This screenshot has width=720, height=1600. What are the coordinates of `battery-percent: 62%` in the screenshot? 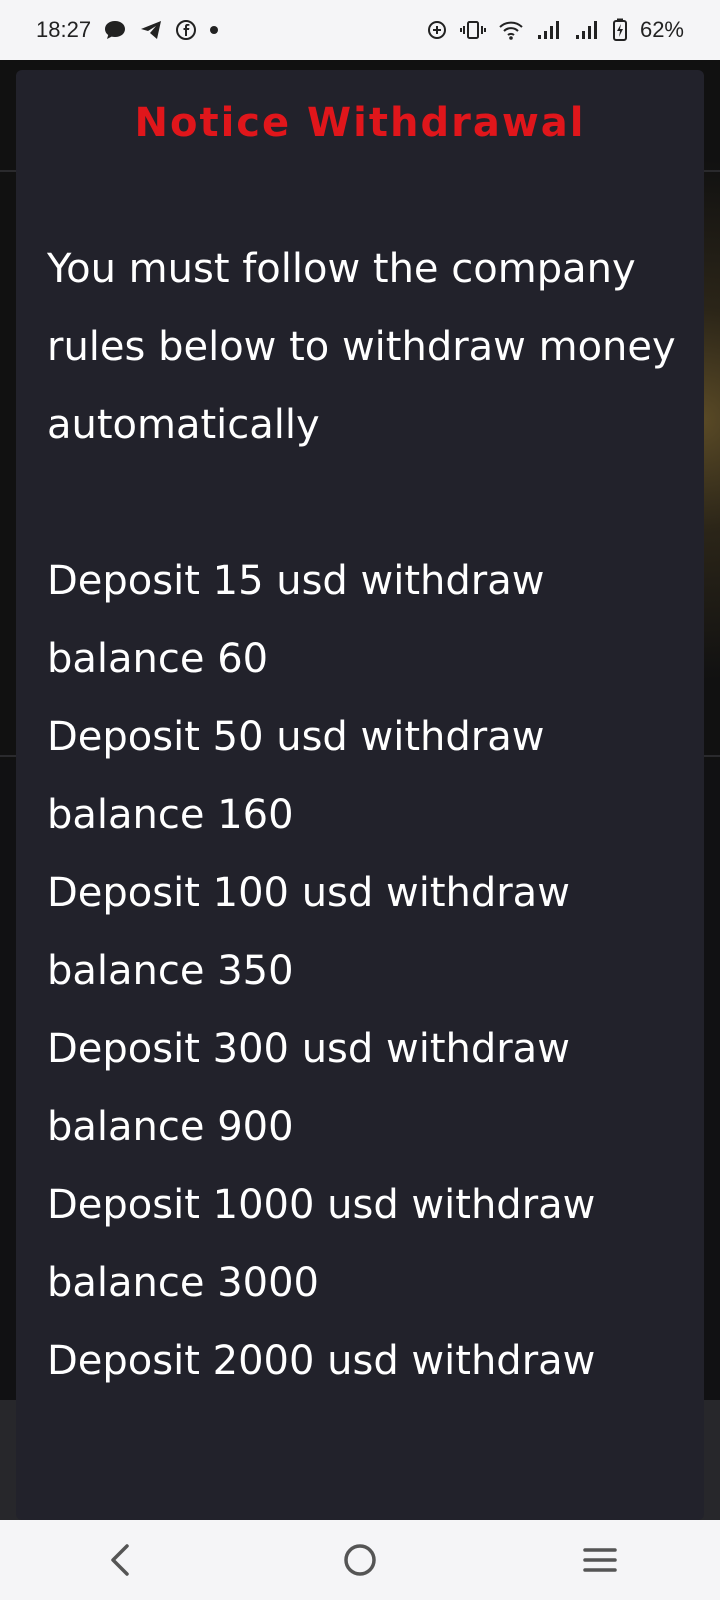 It's located at (661, 29).